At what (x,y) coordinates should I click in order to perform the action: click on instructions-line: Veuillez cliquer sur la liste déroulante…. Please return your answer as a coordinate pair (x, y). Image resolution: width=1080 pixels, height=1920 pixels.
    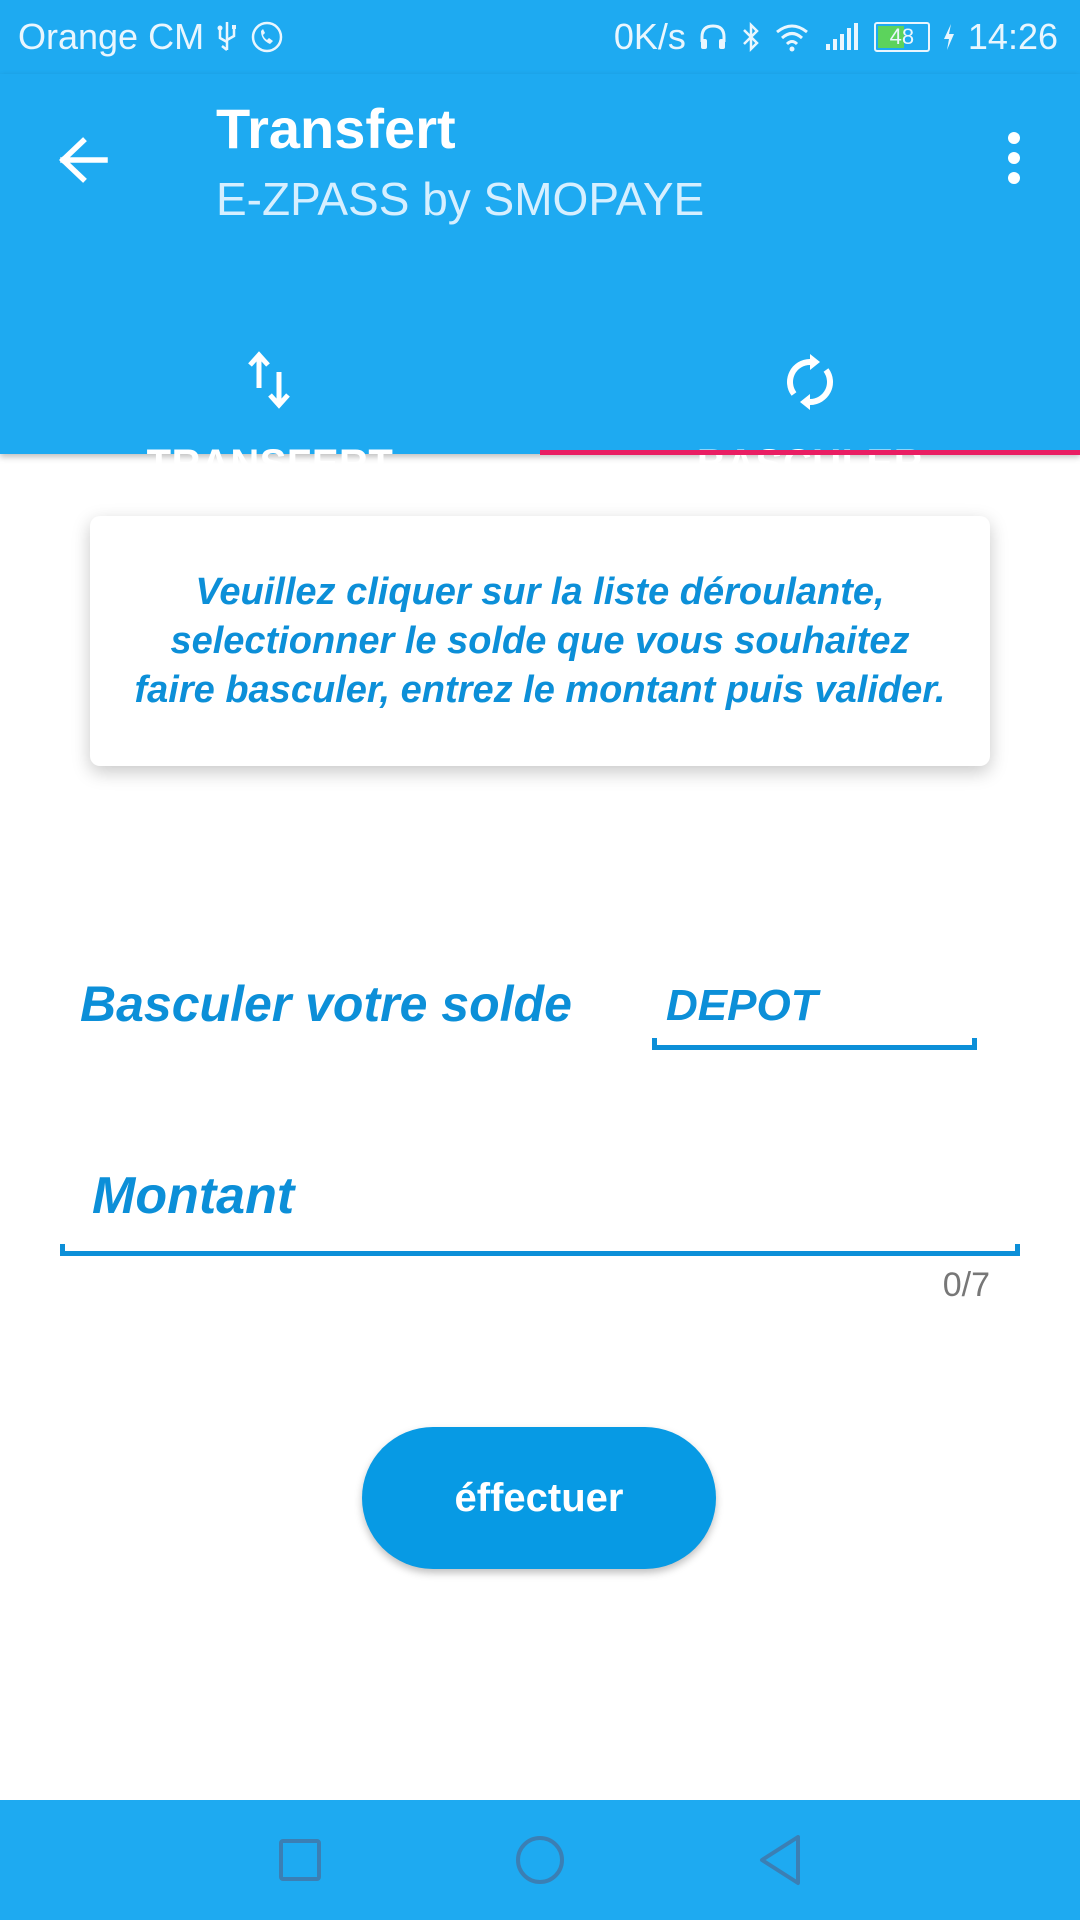
    Looking at the image, I should click on (540, 591).